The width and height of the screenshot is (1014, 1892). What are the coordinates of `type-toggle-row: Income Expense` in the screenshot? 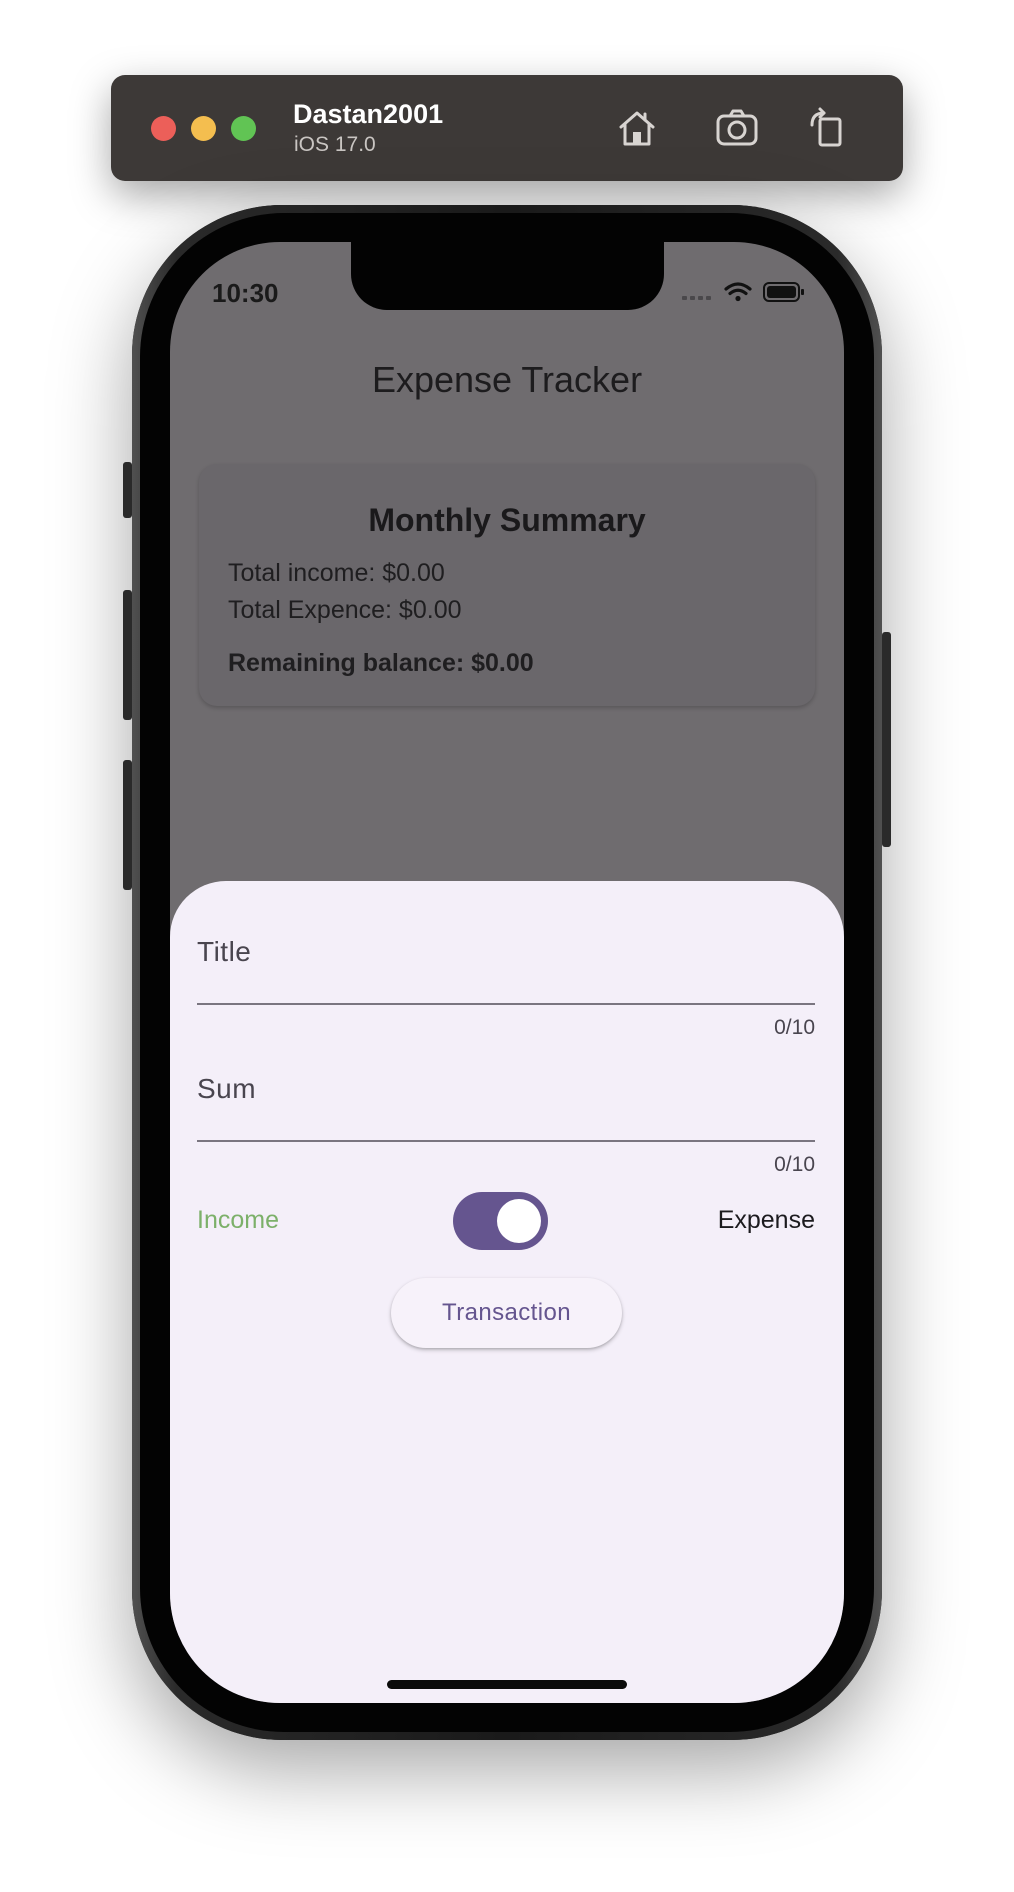 It's located at (506, 1222).